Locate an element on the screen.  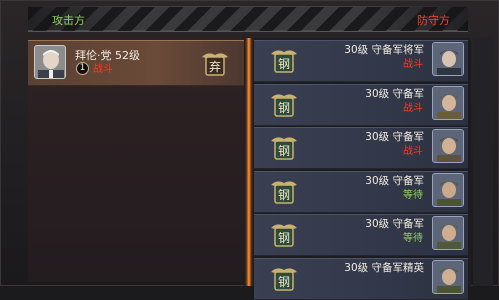
list-scroll-track is located at coordinates (483, 162).